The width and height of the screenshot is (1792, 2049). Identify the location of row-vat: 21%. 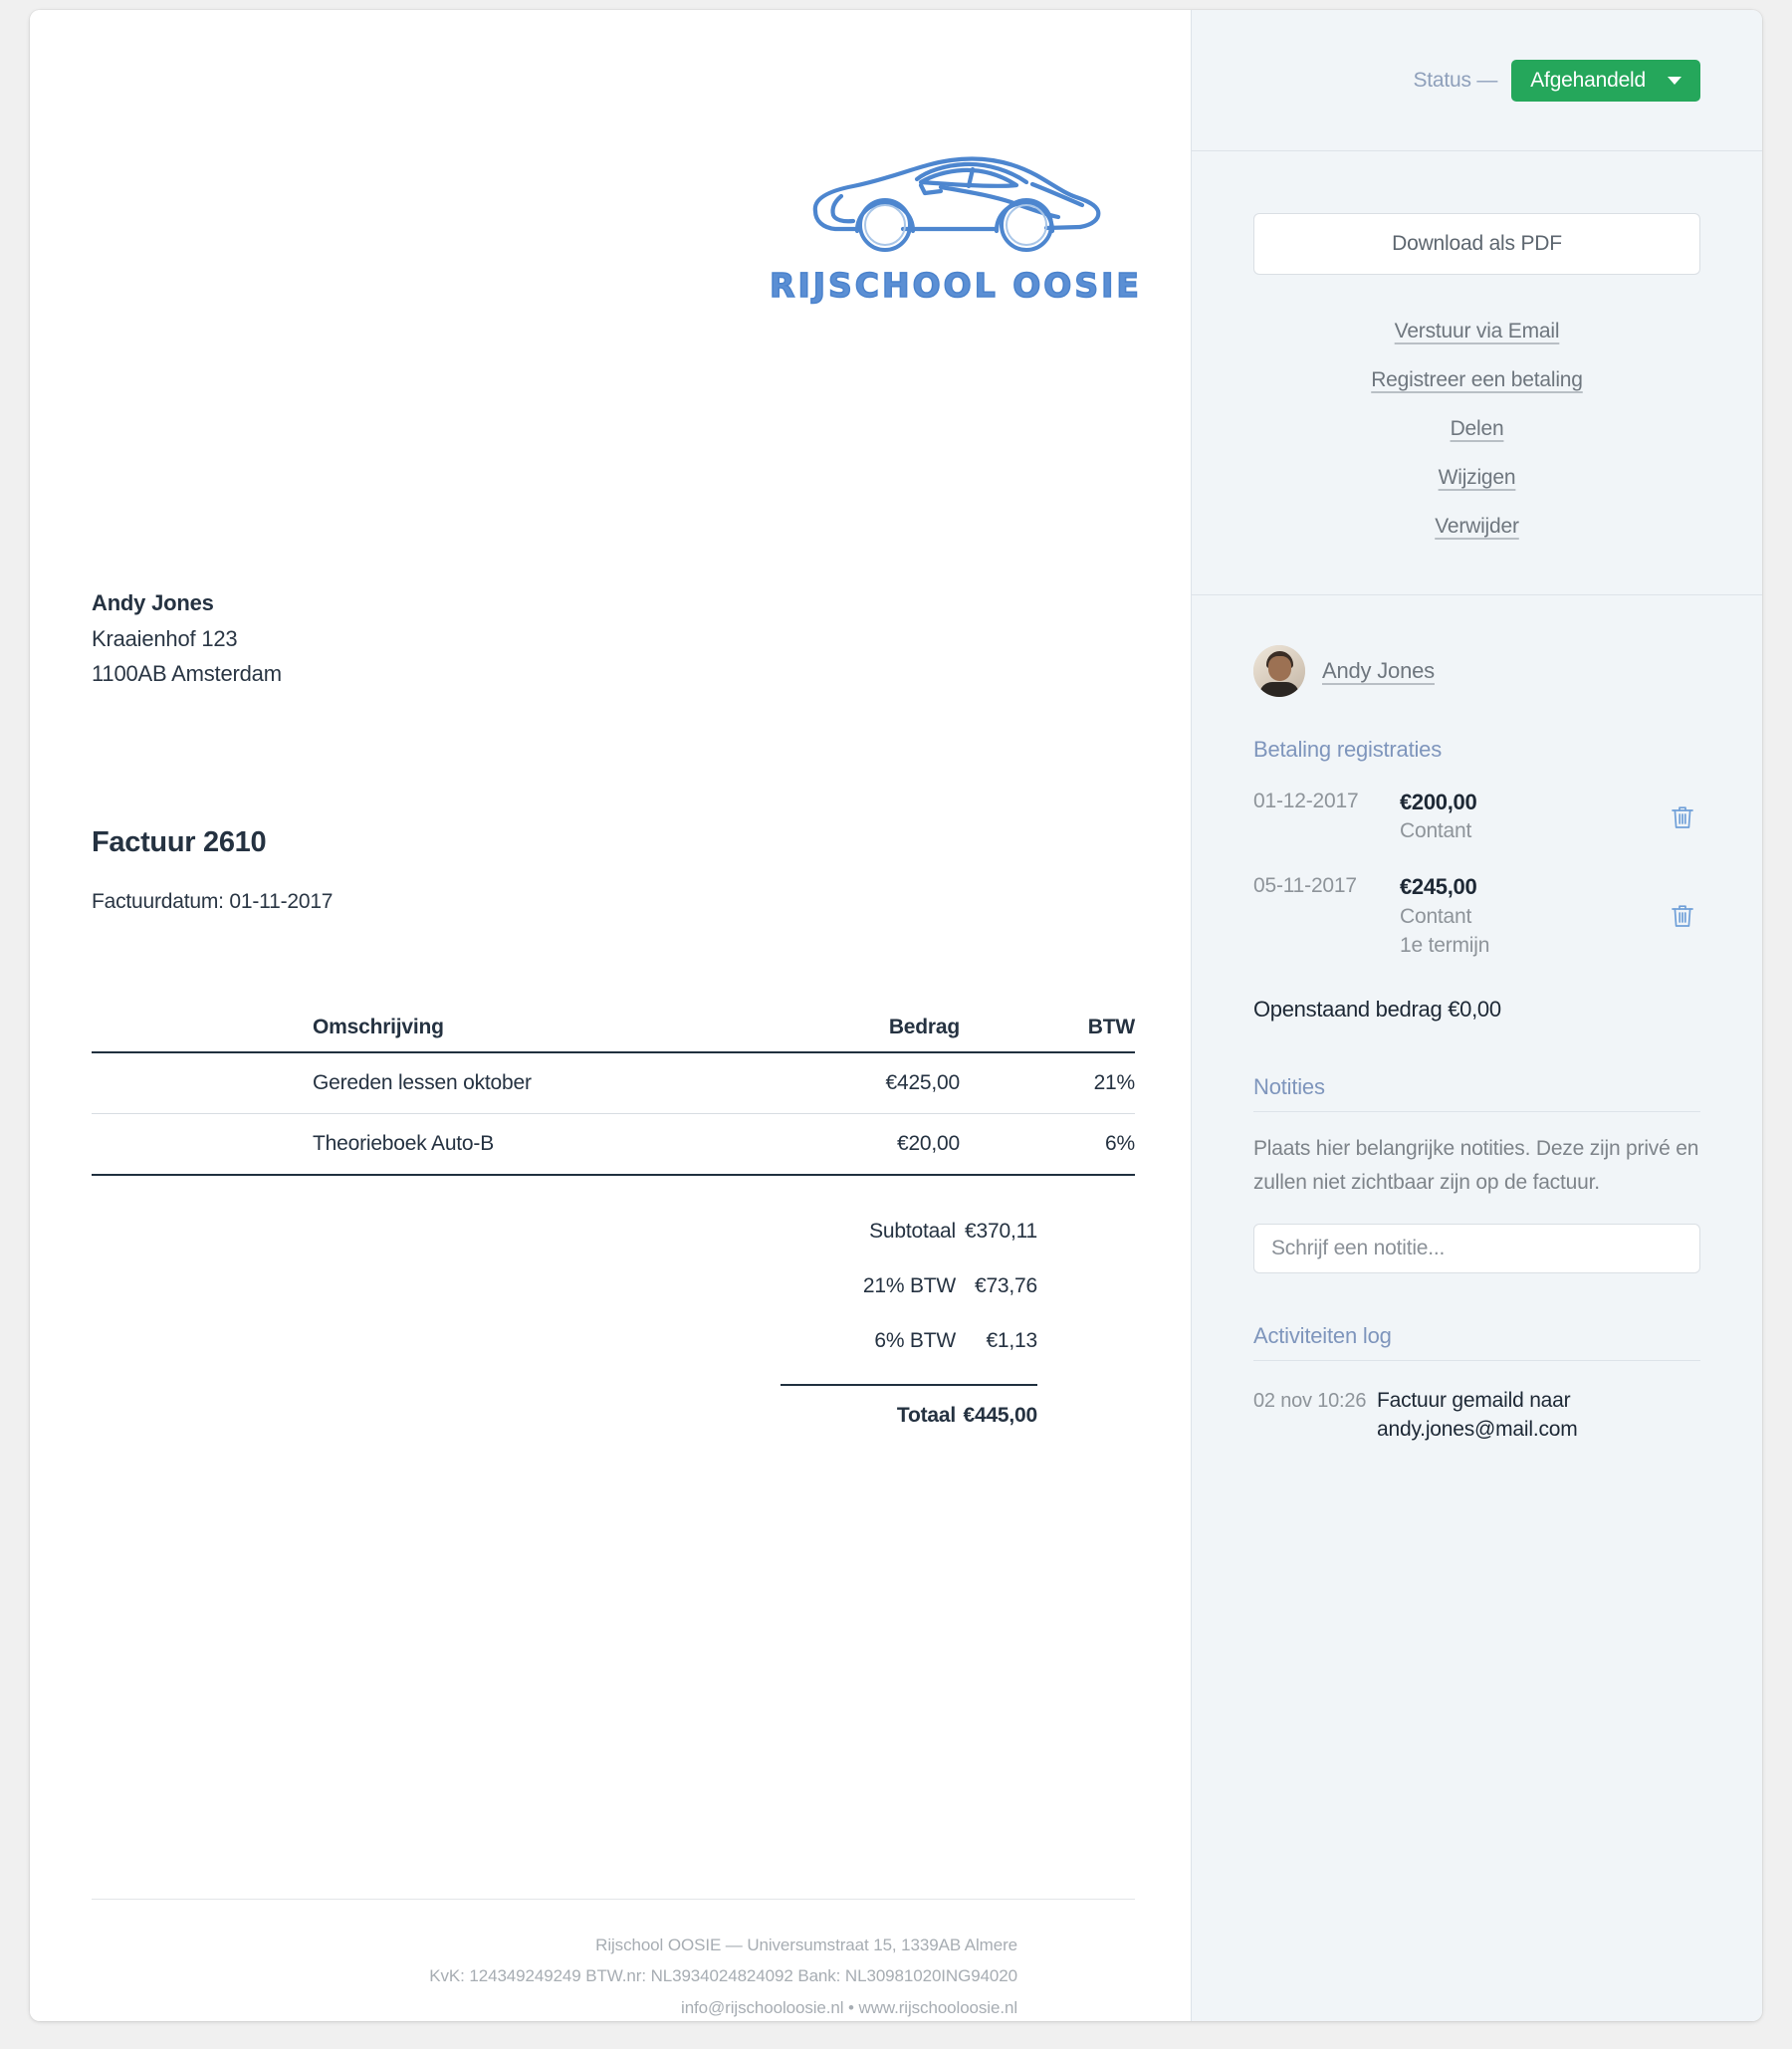
(1114, 1082).